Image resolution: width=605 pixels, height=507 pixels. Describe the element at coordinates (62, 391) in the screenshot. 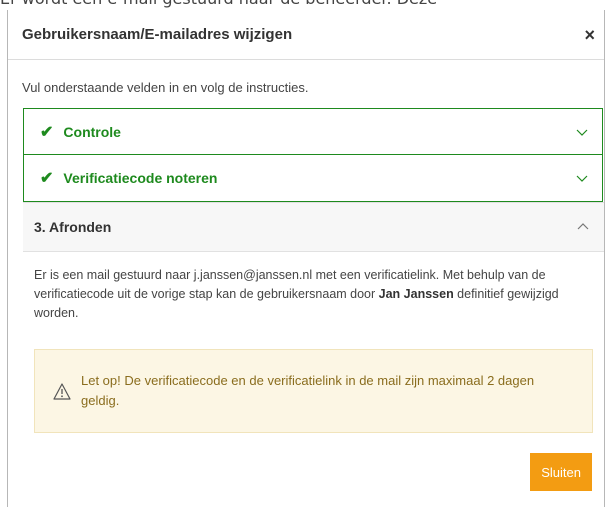

I see `warning-icon` at that location.